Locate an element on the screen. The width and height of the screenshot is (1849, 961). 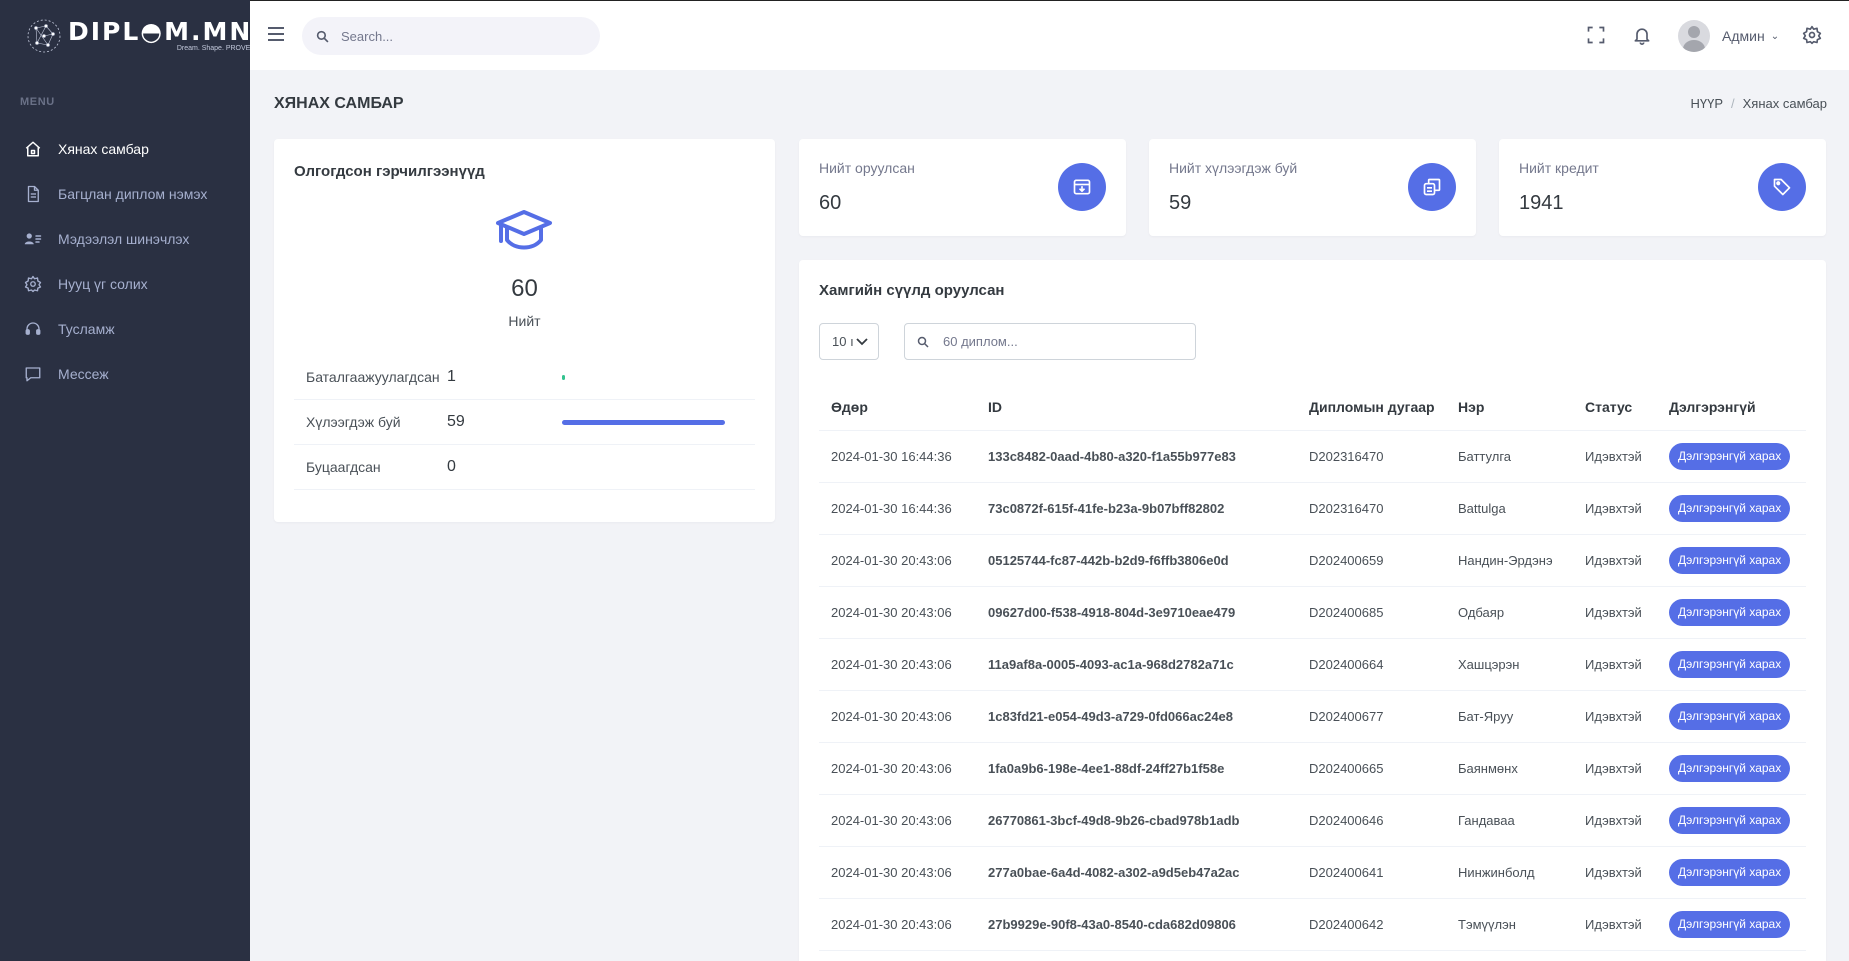
copy-icon is located at coordinates (1432, 187).